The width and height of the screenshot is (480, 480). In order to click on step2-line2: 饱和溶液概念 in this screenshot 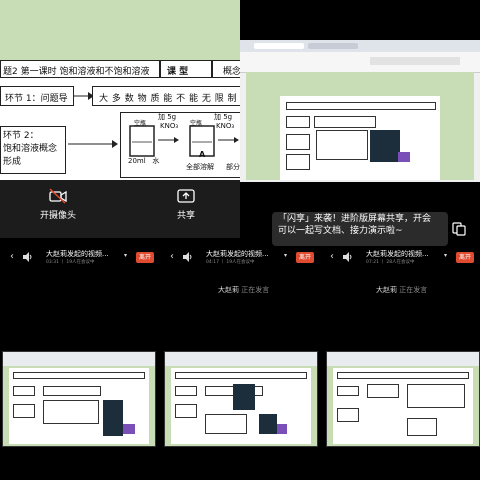, I will do `click(30, 149)`.